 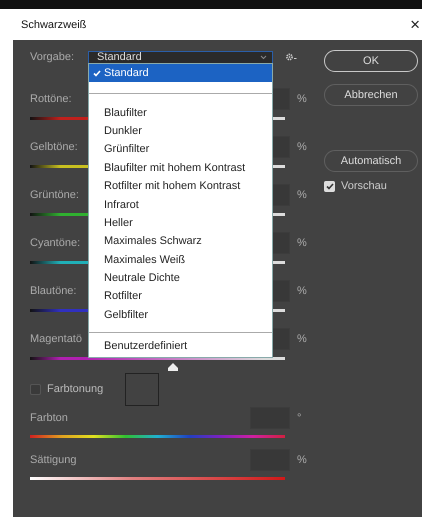 I want to click on menu-item: Maximales Schwarz, so click(x=180, y=241).